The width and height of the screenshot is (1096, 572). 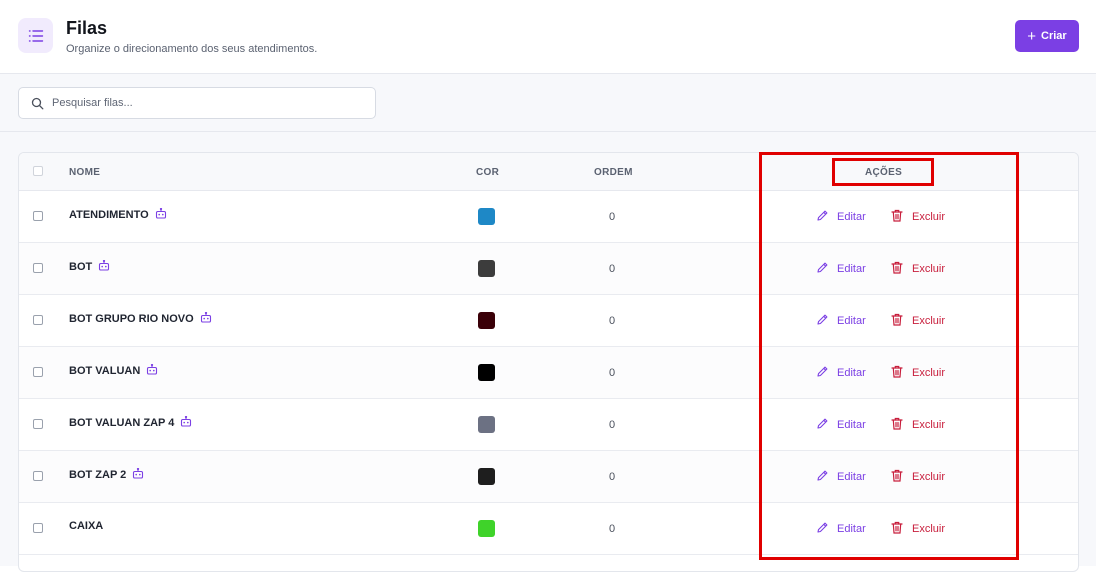 I want to click on table-row: BOT VALUAN ZAP 4 0 Editar Excluir, so click(x=548, y=425).